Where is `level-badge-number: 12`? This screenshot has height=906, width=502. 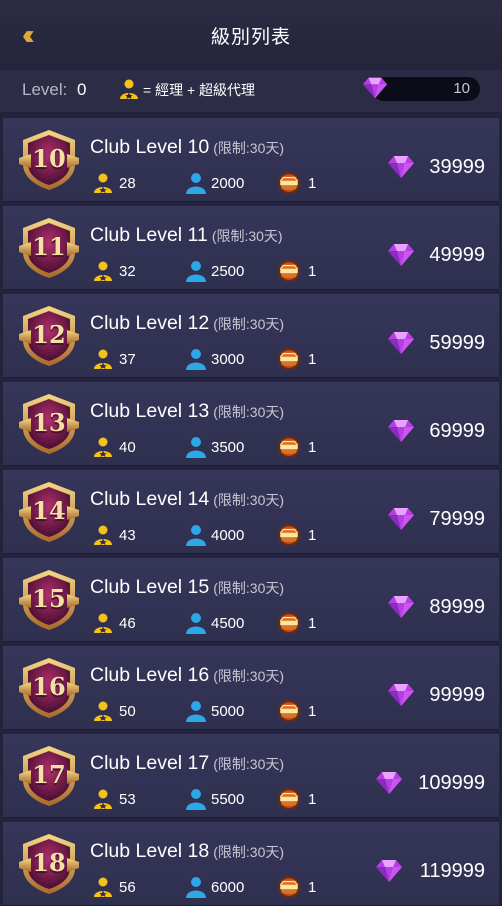
level-badge-number: 12 is located at coordinates (49, 334).